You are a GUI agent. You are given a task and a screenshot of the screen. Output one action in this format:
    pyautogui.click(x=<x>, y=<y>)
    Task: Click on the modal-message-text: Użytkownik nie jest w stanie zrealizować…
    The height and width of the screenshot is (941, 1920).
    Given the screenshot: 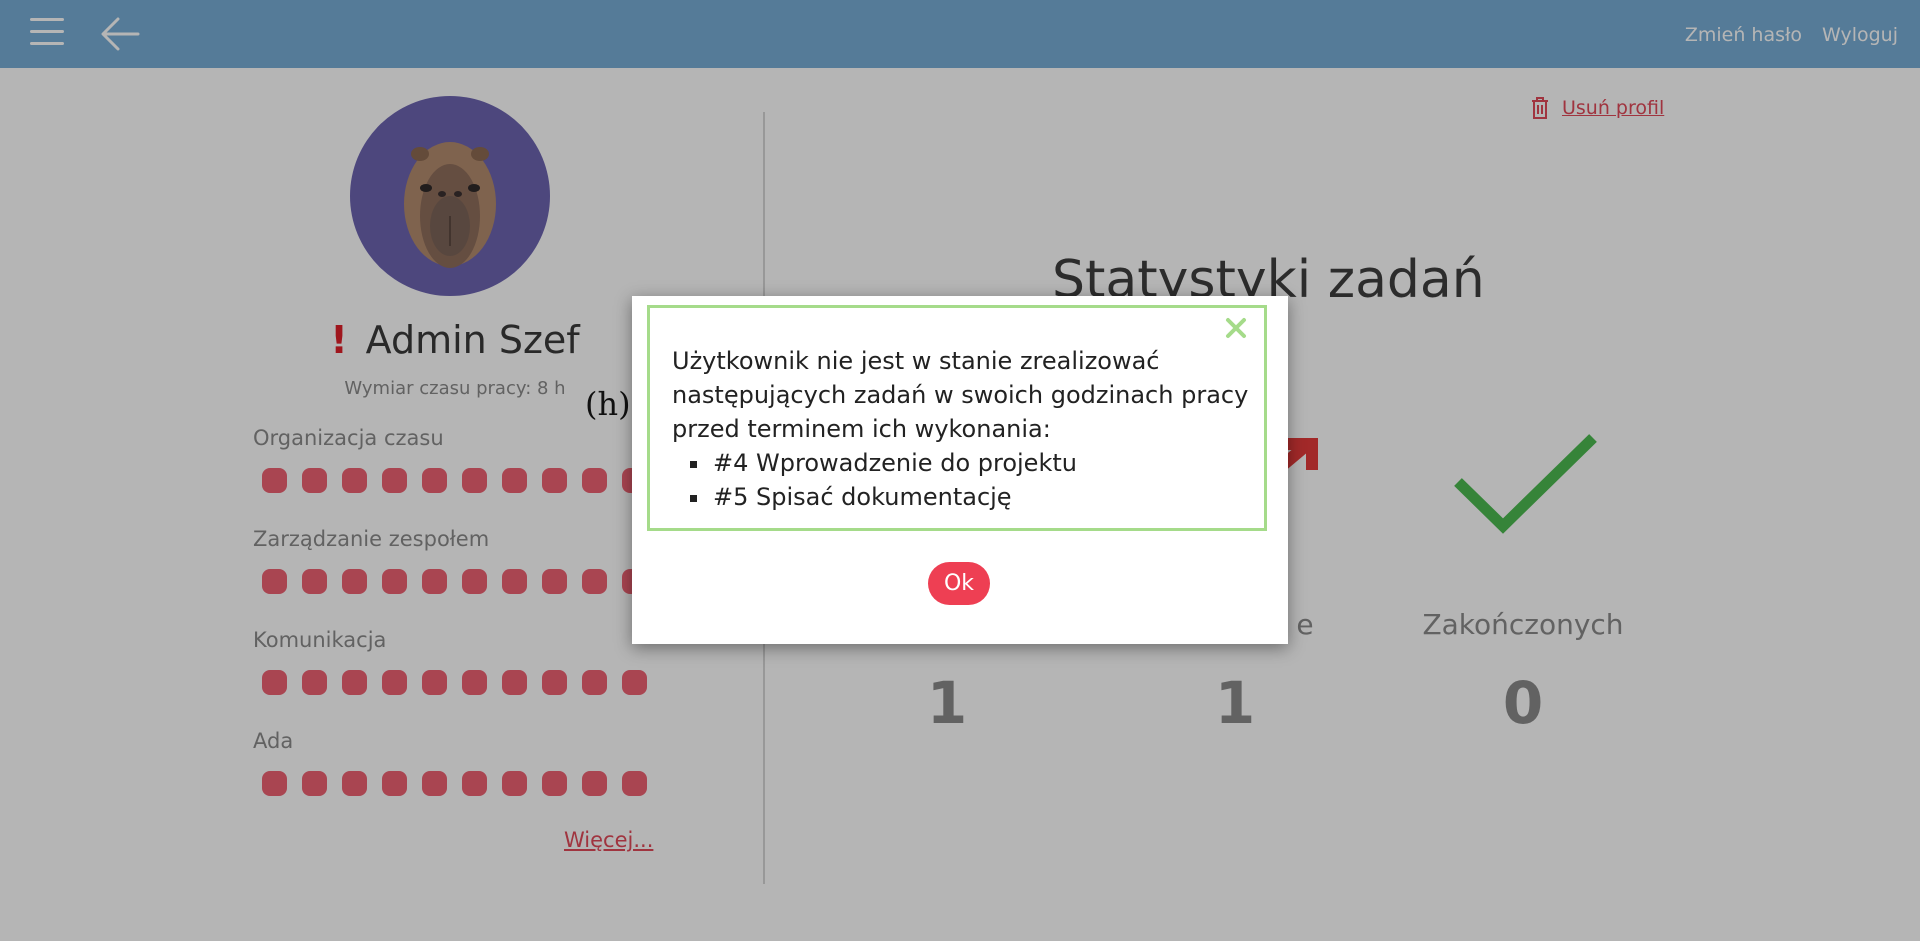 What is the action you would take?
    pyautogui.click(x=960, y=395)
    